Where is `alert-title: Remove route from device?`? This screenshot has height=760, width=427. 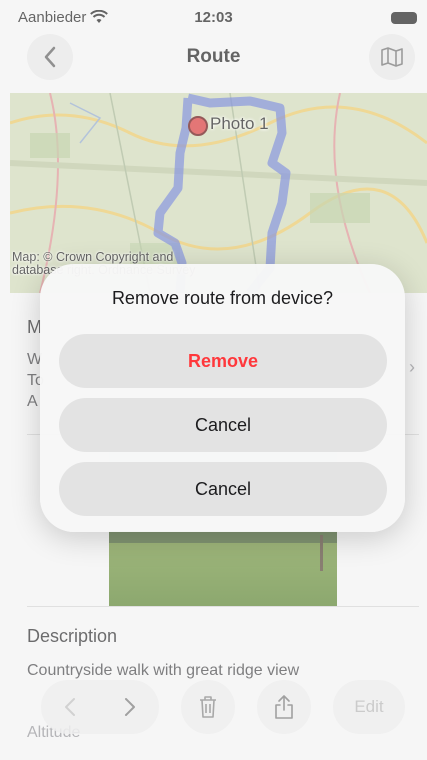 alert-title: Remove route from device? is located at coordinates (222, 298).